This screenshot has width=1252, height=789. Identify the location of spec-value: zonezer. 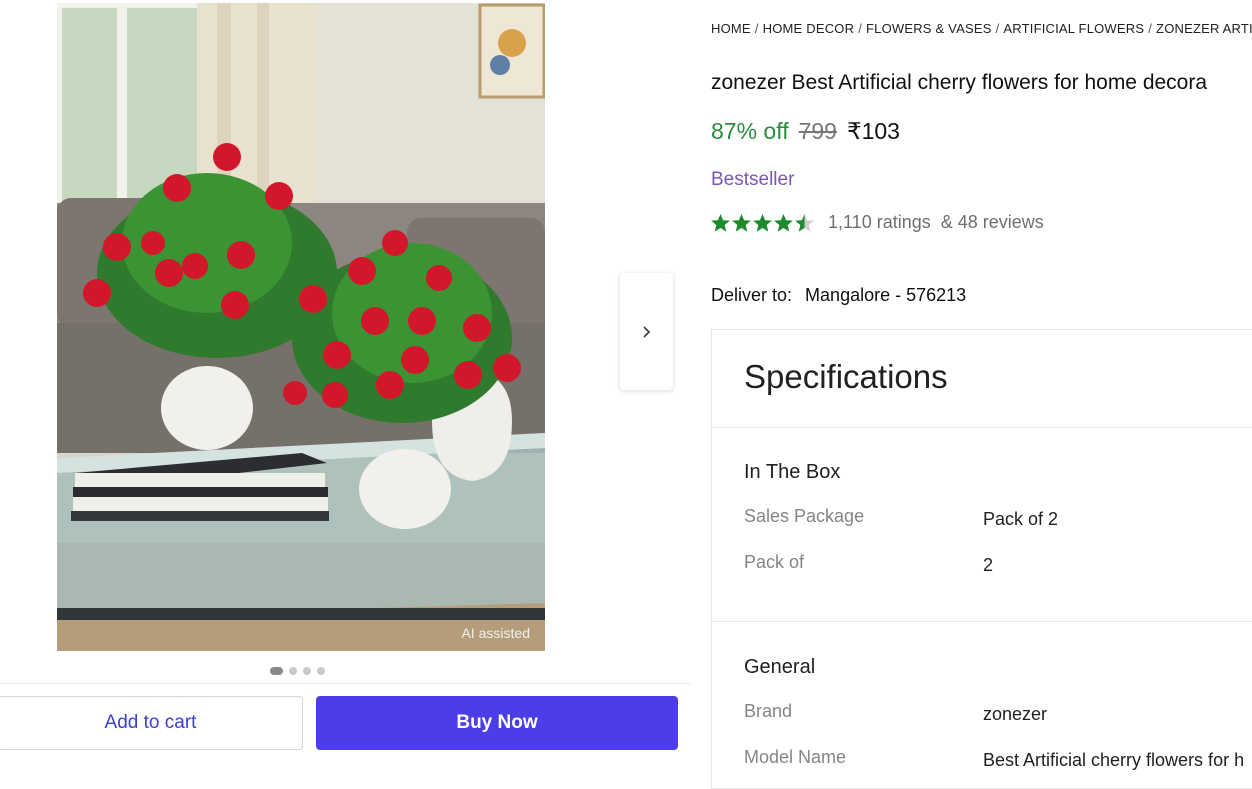
(1015, 714).